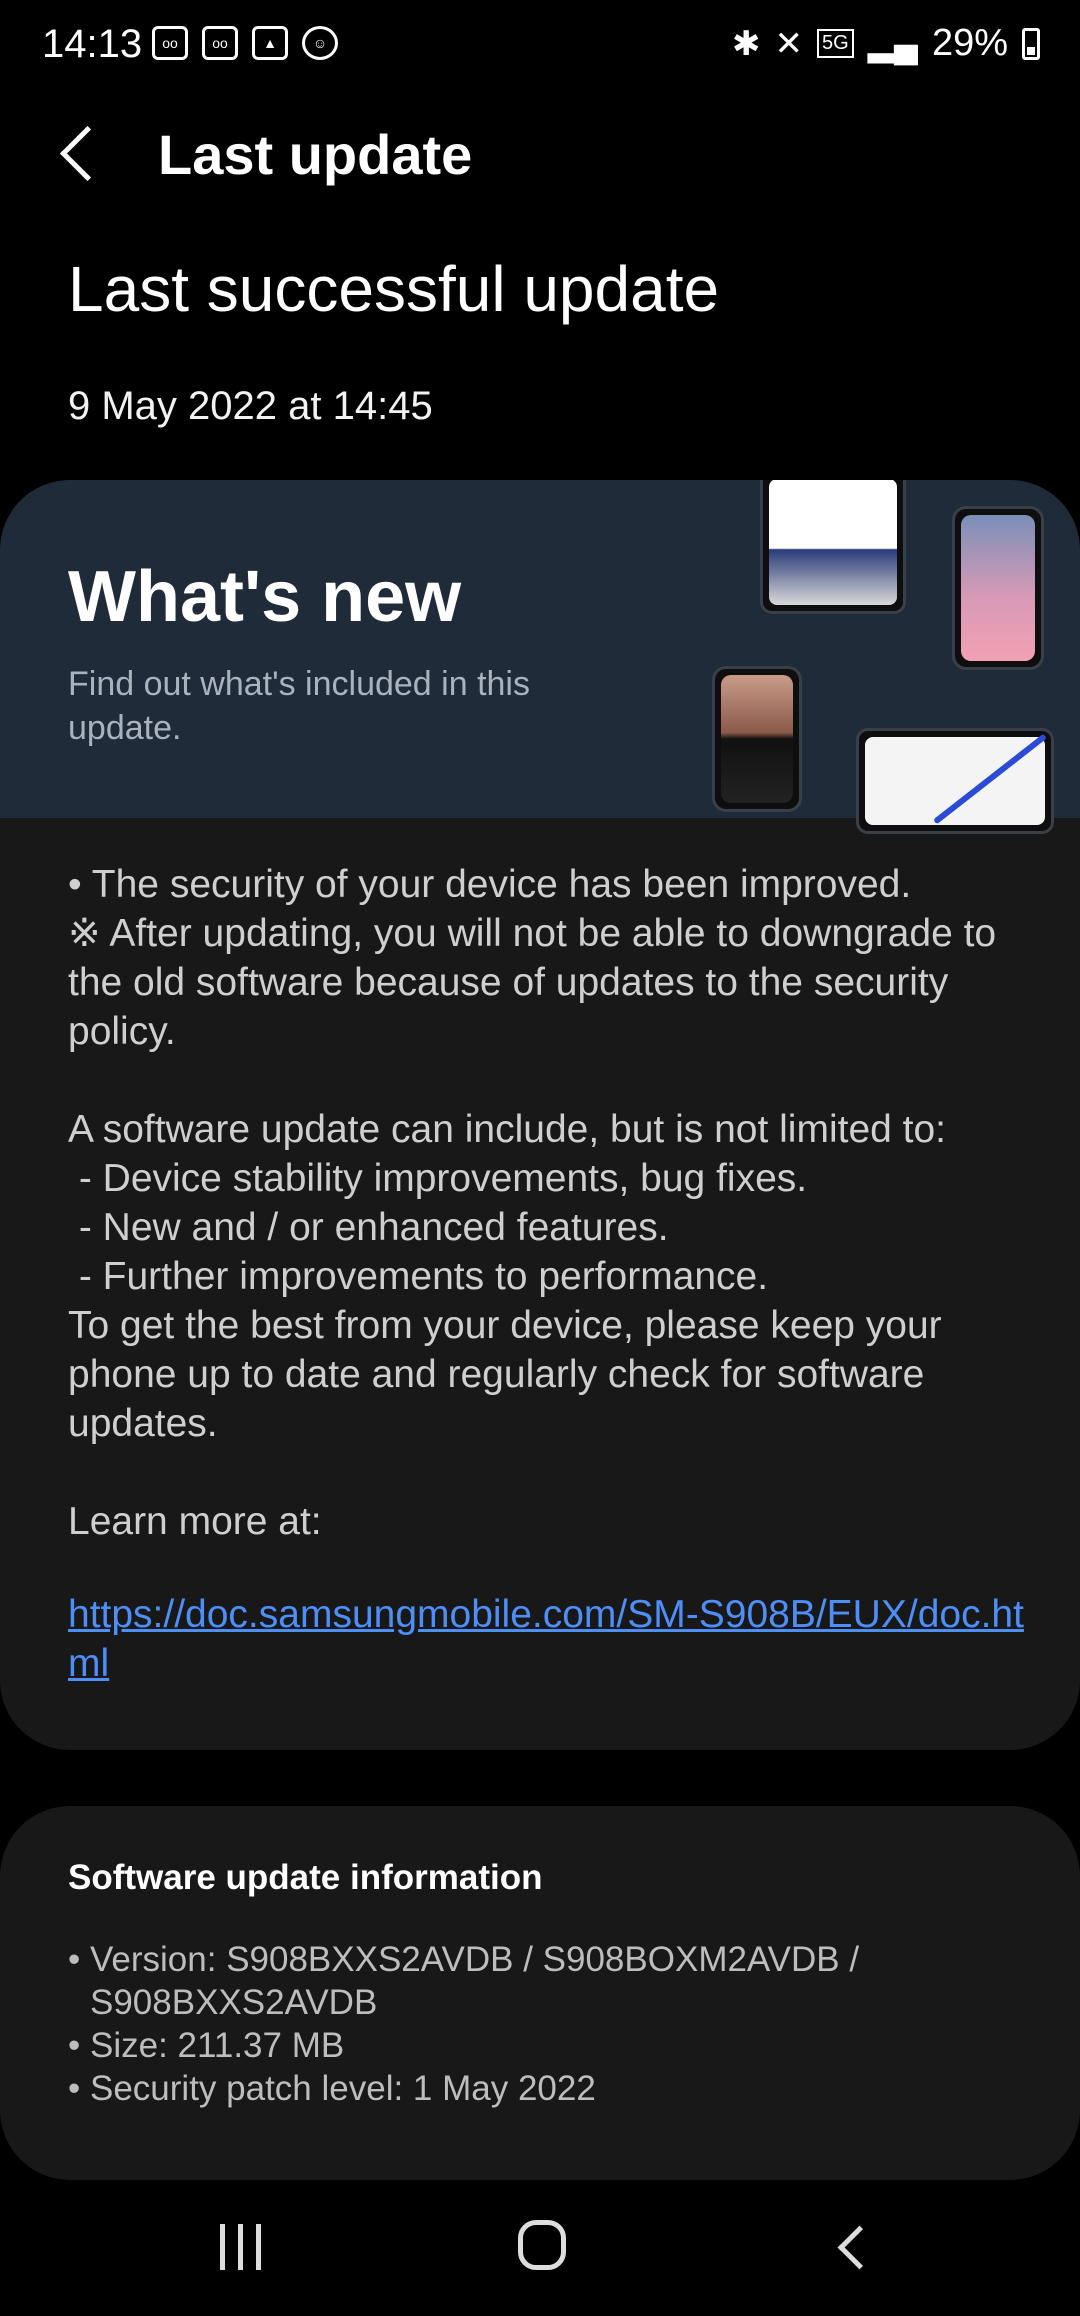  I want to click on last-update-heading: Last successful update, so click(394, 289).